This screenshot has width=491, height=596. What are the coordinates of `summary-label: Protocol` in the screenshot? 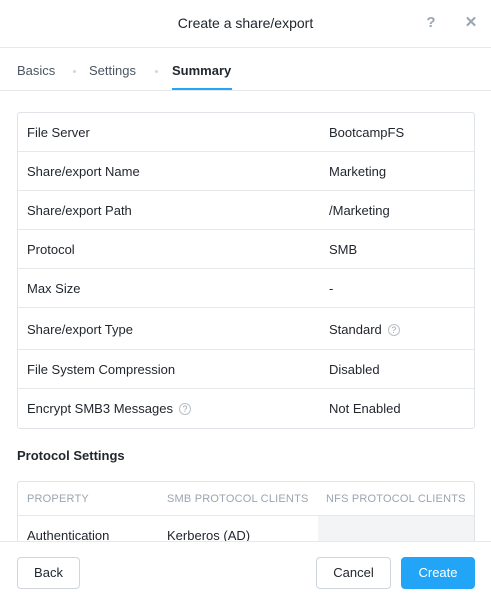 It's located at (51, 249).